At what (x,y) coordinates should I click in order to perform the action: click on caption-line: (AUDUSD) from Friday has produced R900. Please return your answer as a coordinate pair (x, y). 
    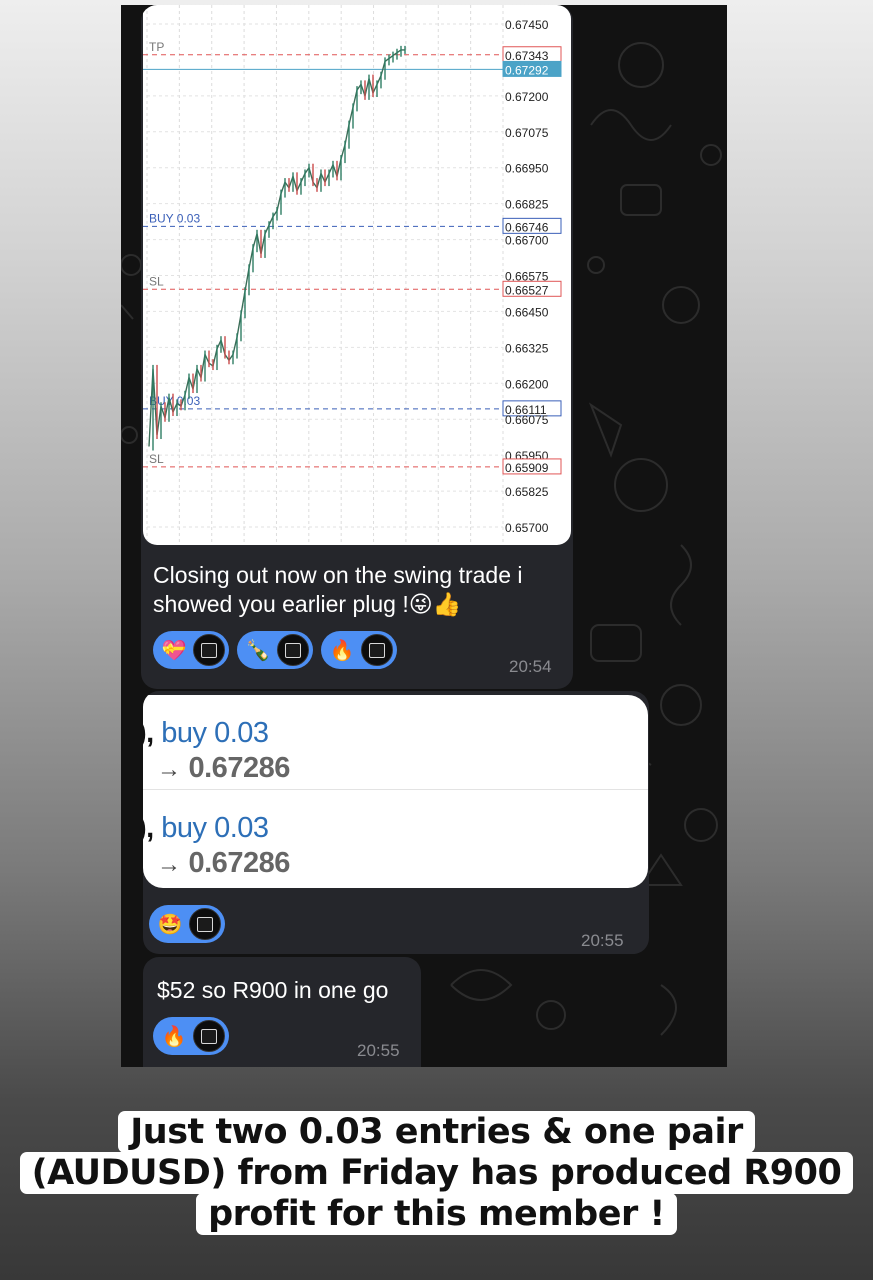
    Looking at the image, I should click on (436, 1173).